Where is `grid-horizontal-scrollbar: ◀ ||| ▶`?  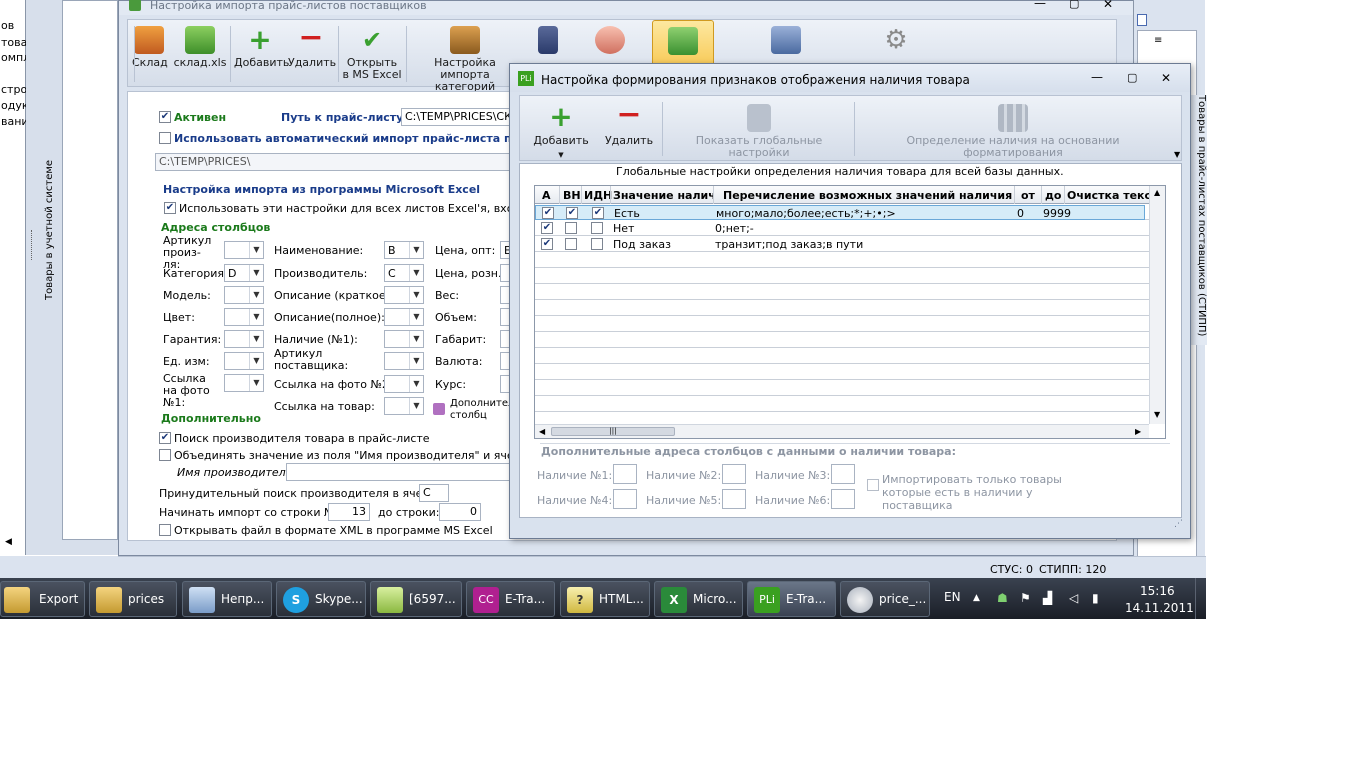
grid-horizontal-scrollbar: ◀ ||| ▶ is located at coordinates (842, 431).